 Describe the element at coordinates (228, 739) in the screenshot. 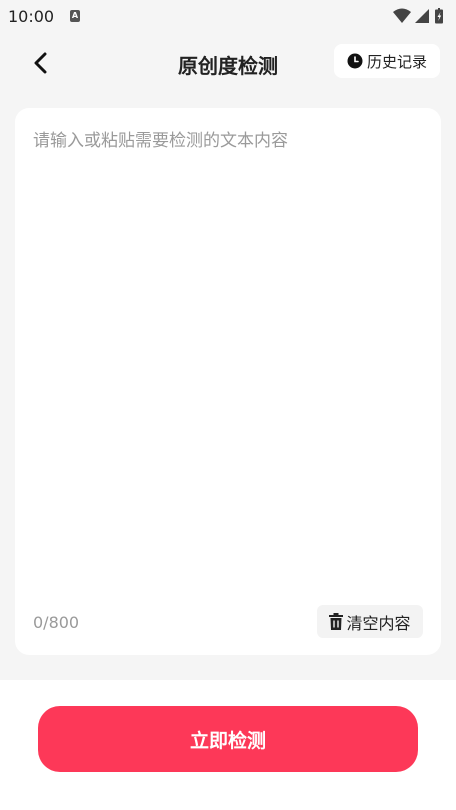

I see `detect-now-button: 立即检测` at that location.